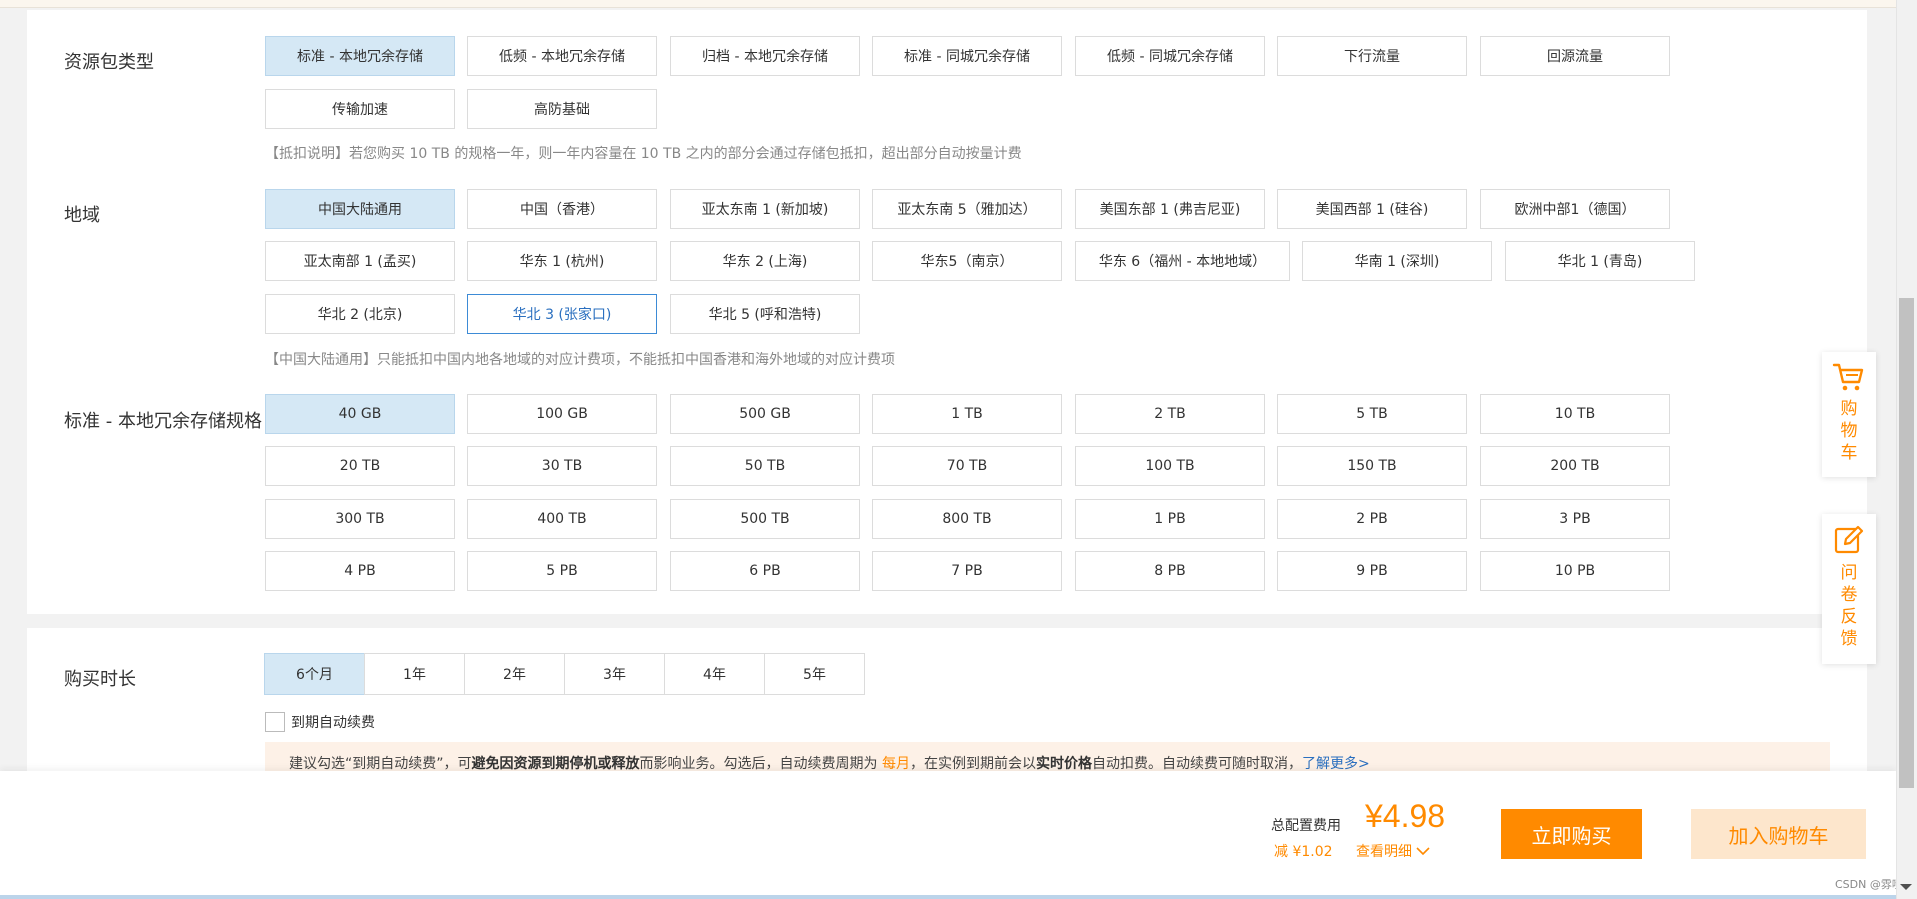 Image resolution: width=1917 pixels, height=899 pixels. I want to click on scroll-down-arrow-icon, so click(1906, 887).